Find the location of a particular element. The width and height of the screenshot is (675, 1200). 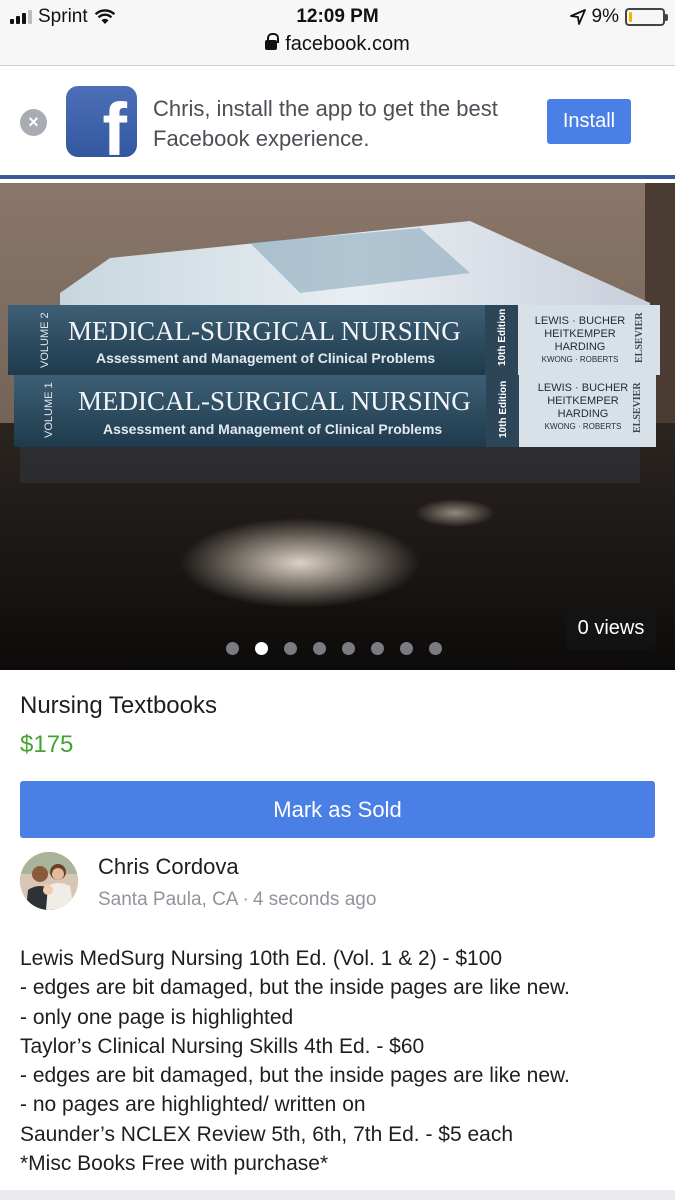

battery-status: 9% is located at coordinates (618, 17).